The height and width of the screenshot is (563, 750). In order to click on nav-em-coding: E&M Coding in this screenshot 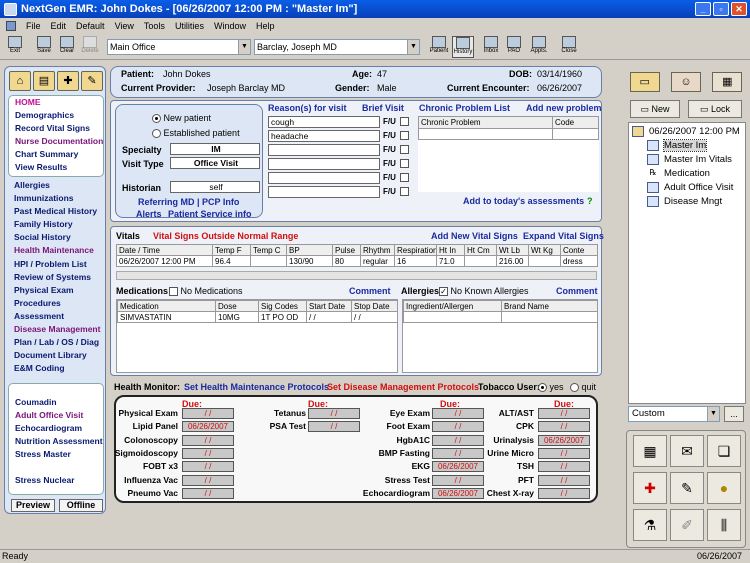, I will do `click(56, 368)`.